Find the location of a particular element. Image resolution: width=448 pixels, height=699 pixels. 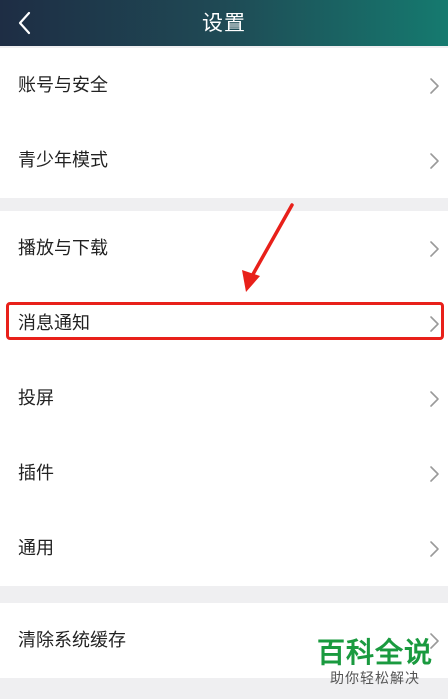

settings-item-teen-mode: 青少年模式 is located at coordinates (224, 160).